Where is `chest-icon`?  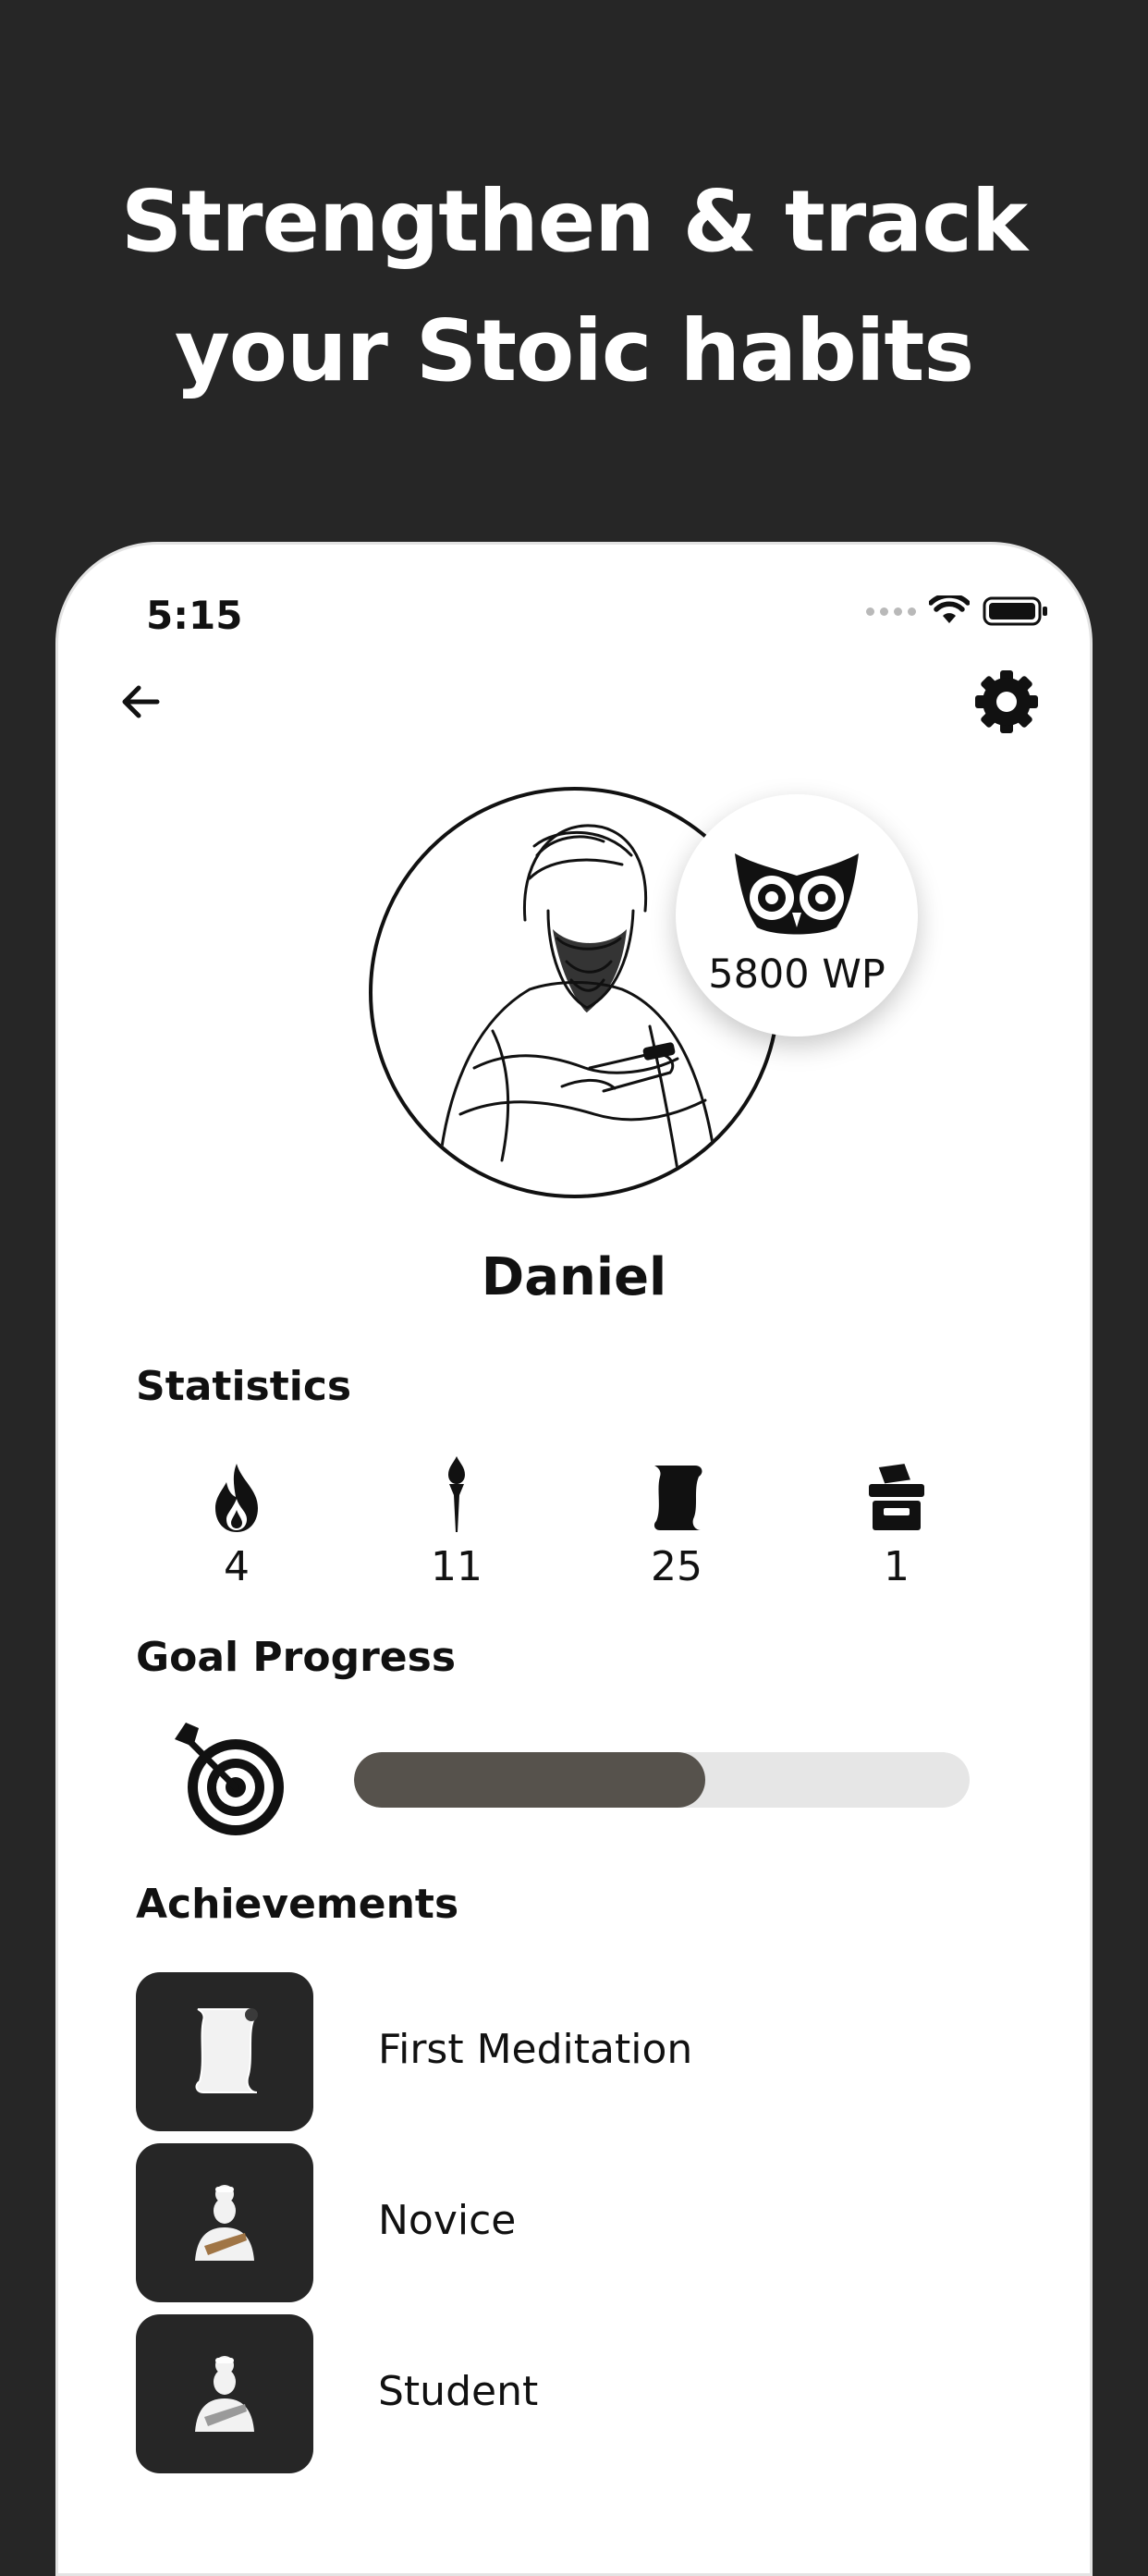
chest-icon is located at coordinates (897, 1497).